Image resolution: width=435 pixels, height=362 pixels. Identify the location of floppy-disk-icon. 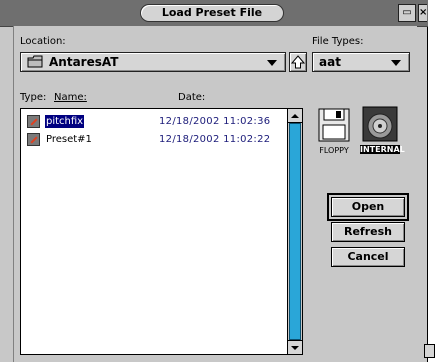
(334, 125).